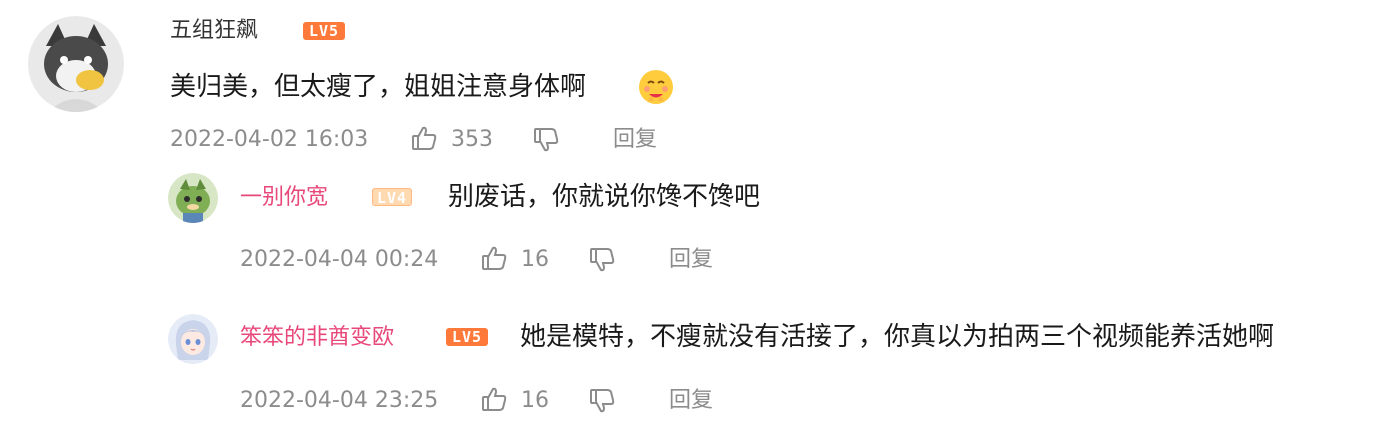  What do you see at coordinates (897, 337) in the screenshot?
I see `reply-text: 她是模特，不瘦就没有活接了，你真以为拍两三个视频能养活她啊` at bounding box center [897, 337].